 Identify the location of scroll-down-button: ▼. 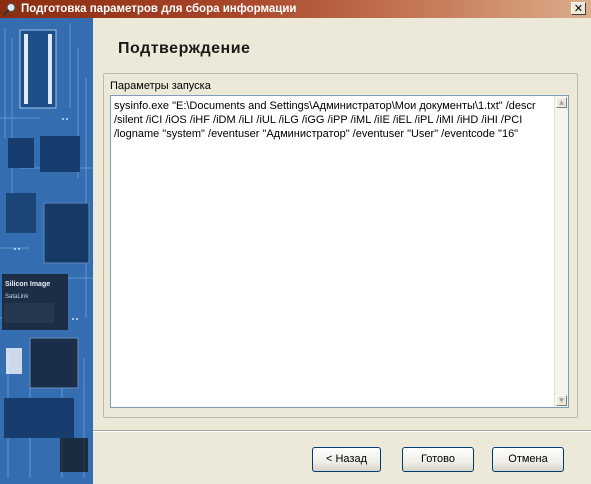
(561, 400).